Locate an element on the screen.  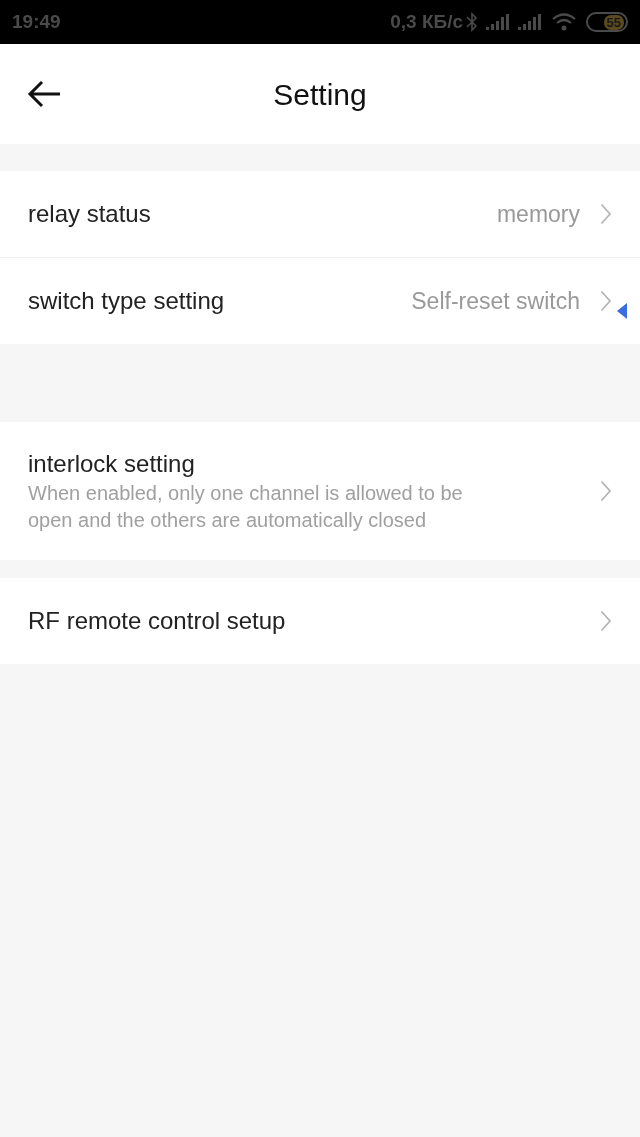
settings-row: relay status memory is located at coordinates (320, 214).